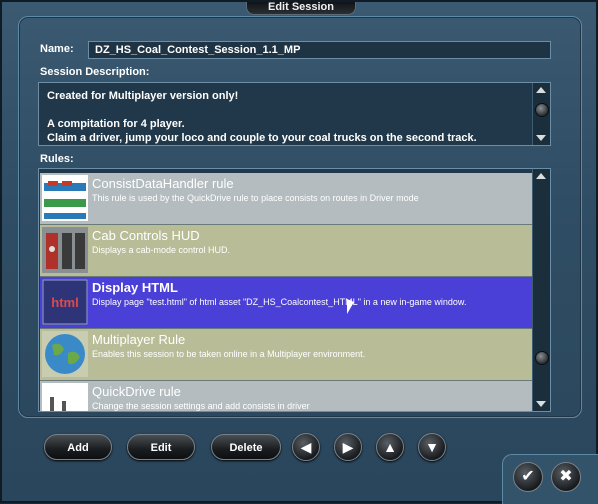  I want to click on add-button: Add, so click(78, 447).